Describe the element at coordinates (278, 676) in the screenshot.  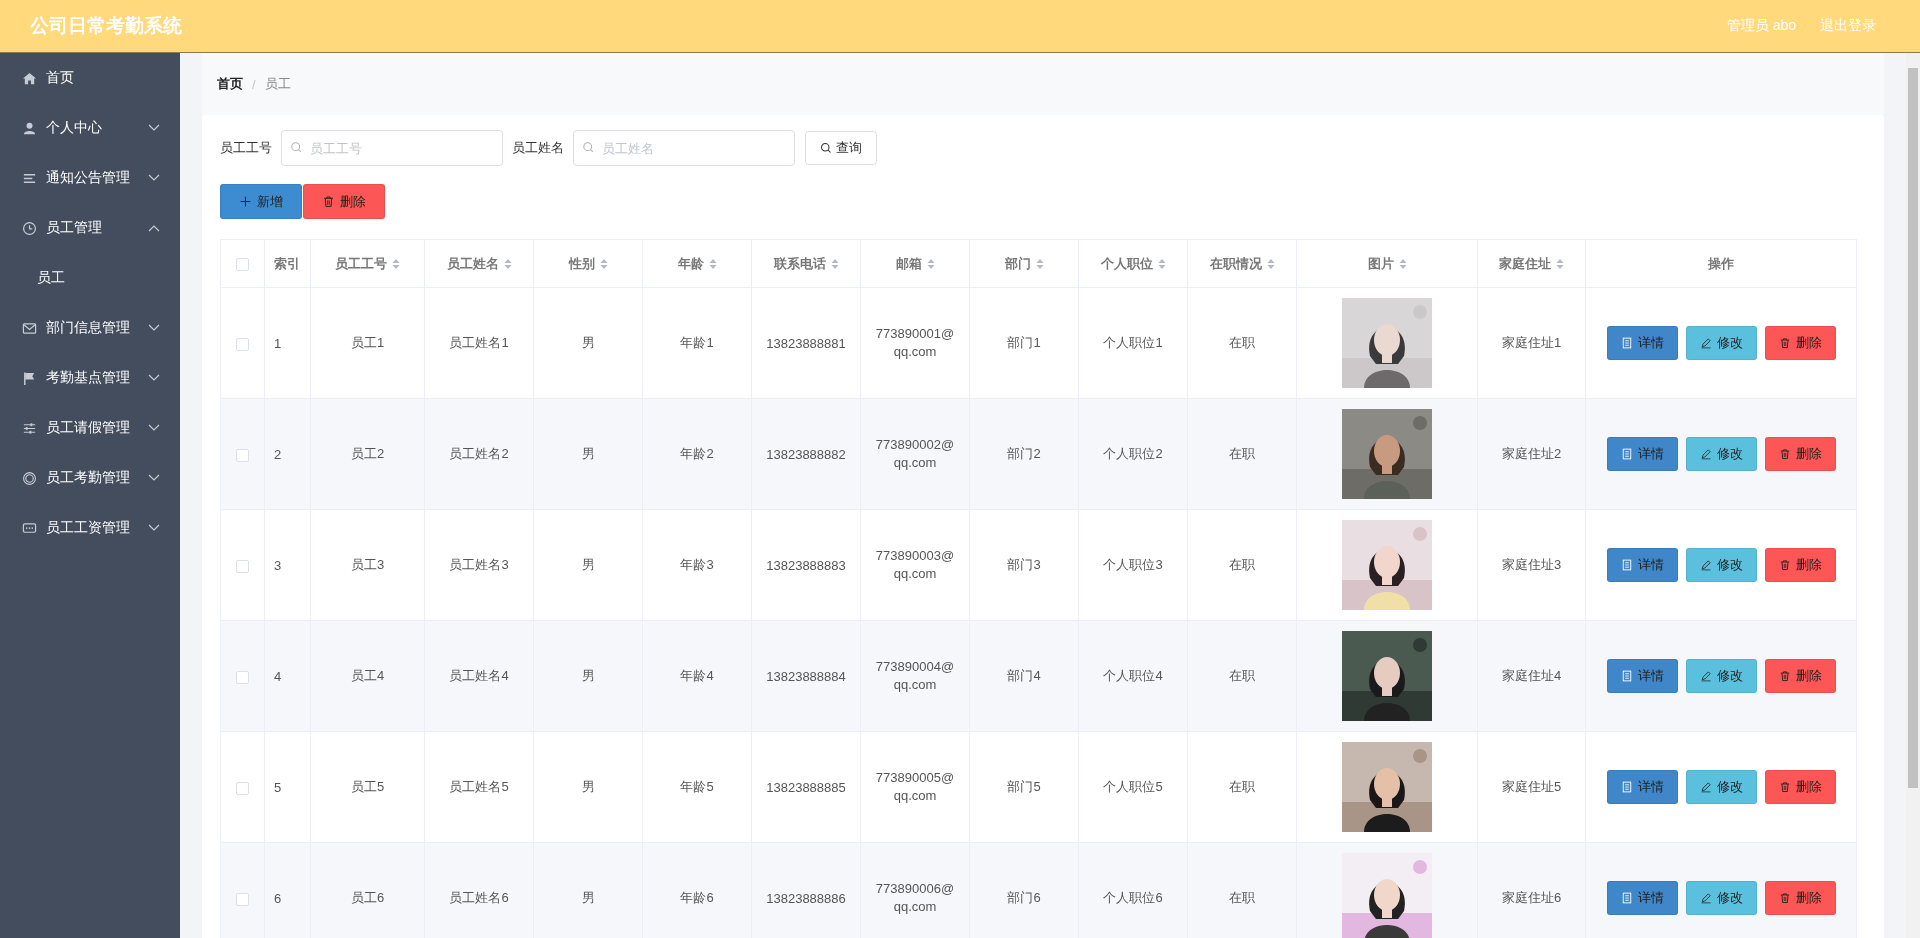
I see `table-cell: 4` at that location.